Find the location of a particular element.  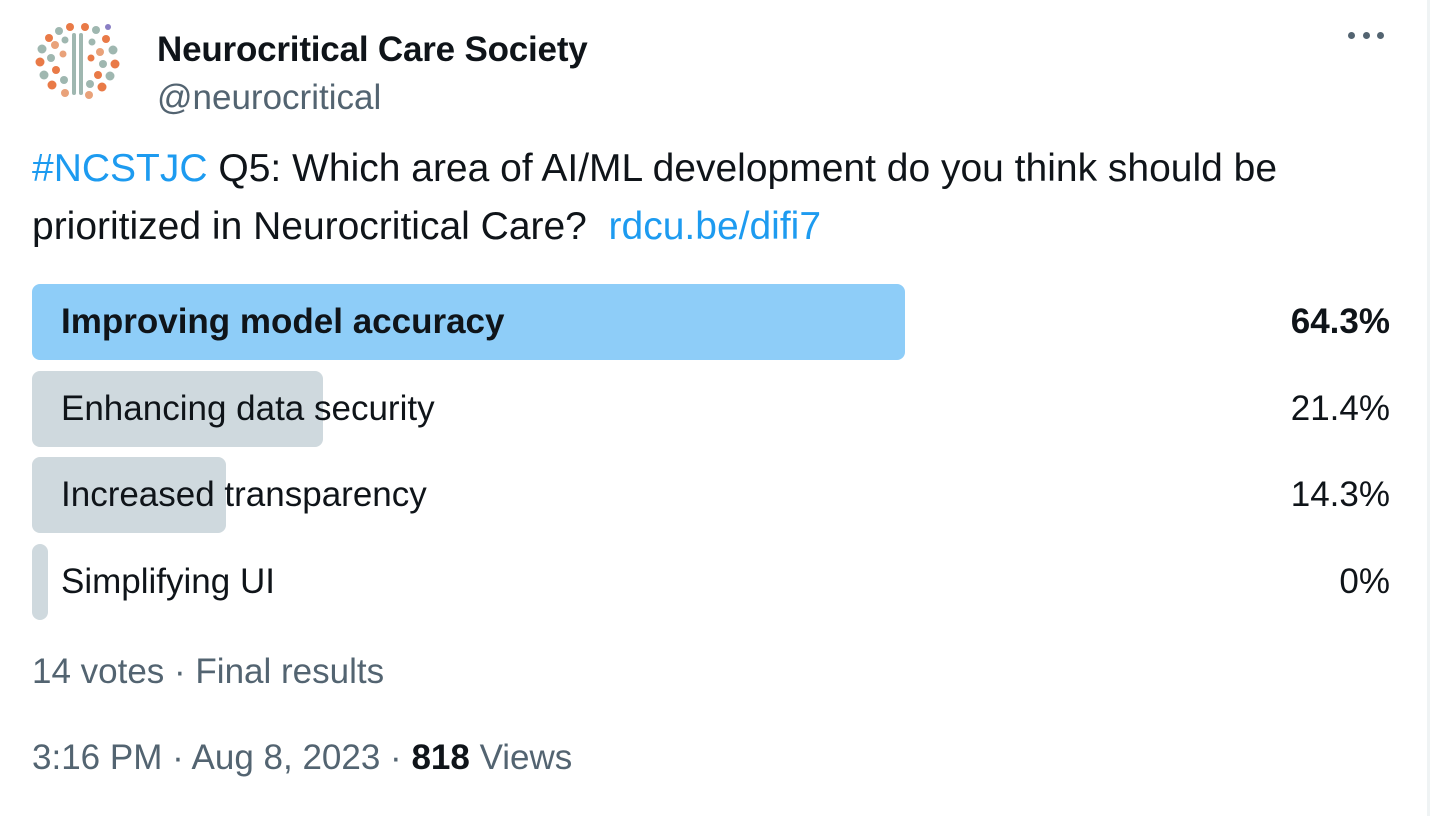

more-options-icon is located at coordinates (1366, 35).